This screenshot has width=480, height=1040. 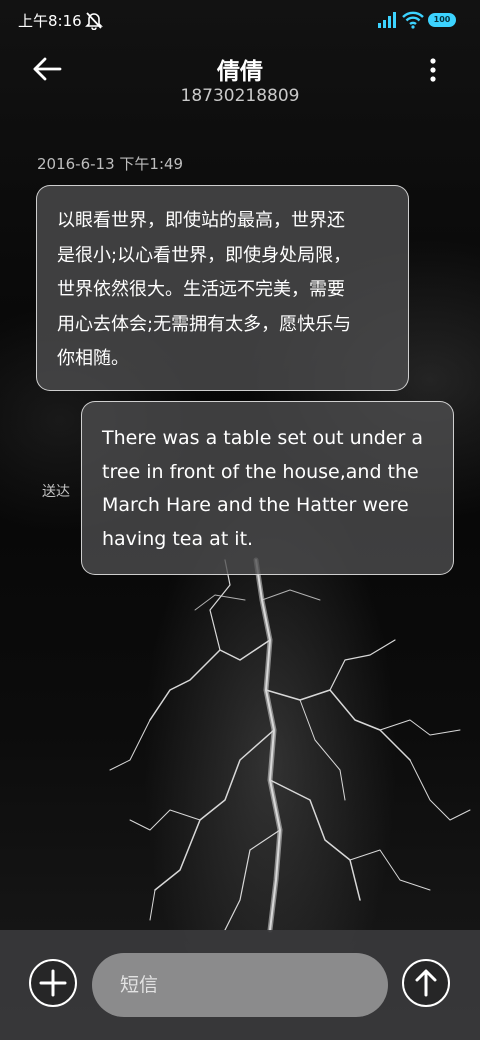 I want to click on message-line: 以眼看世界，即使站的最高，世界还, so click(x=201, y=220).